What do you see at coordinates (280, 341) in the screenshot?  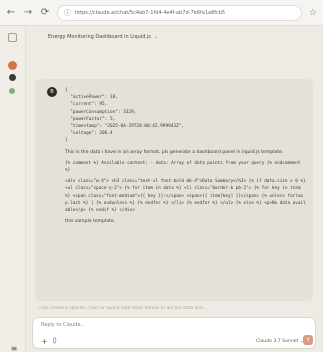 I see `model-selector: Claude 3.7 Sonnet ⌄` at bounding box center [280, 341].